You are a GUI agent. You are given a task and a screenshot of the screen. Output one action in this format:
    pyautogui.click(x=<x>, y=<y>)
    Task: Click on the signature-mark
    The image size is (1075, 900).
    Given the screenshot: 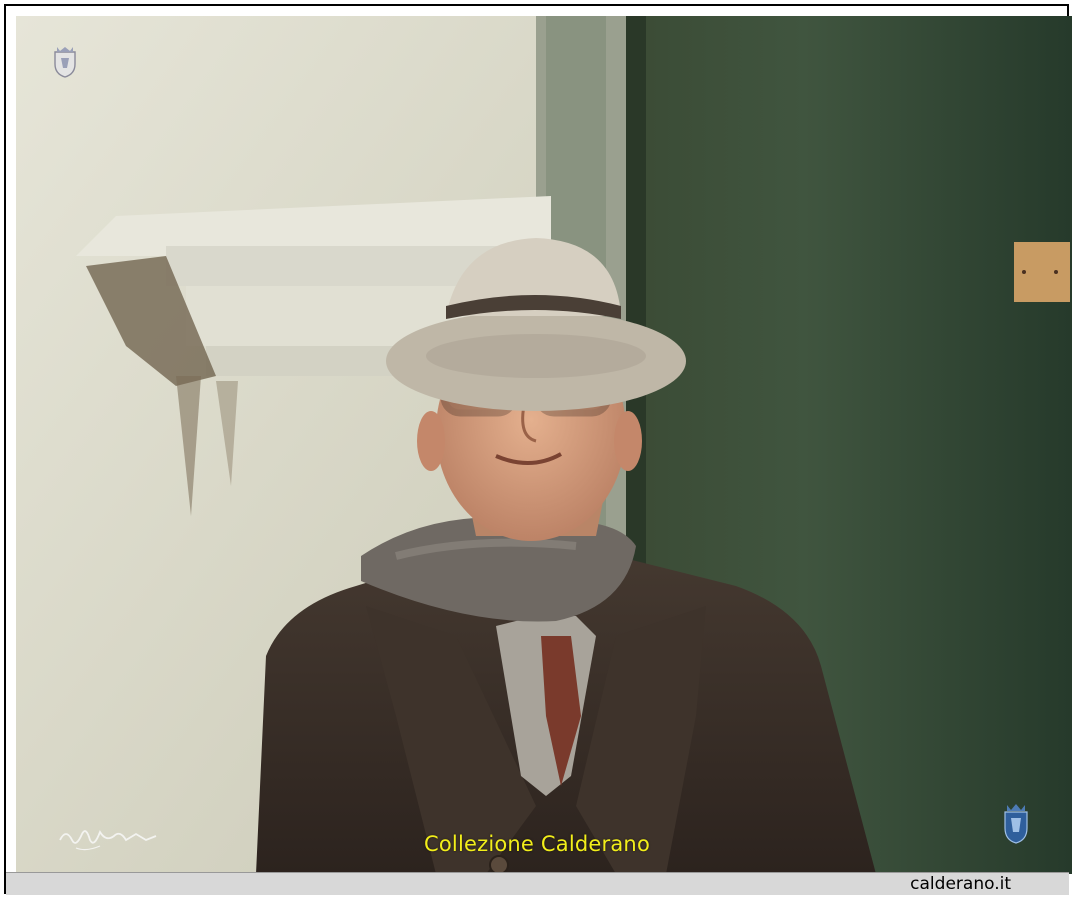 What is the action you would take?
    pyautogui.click(x=108, y=840)
    